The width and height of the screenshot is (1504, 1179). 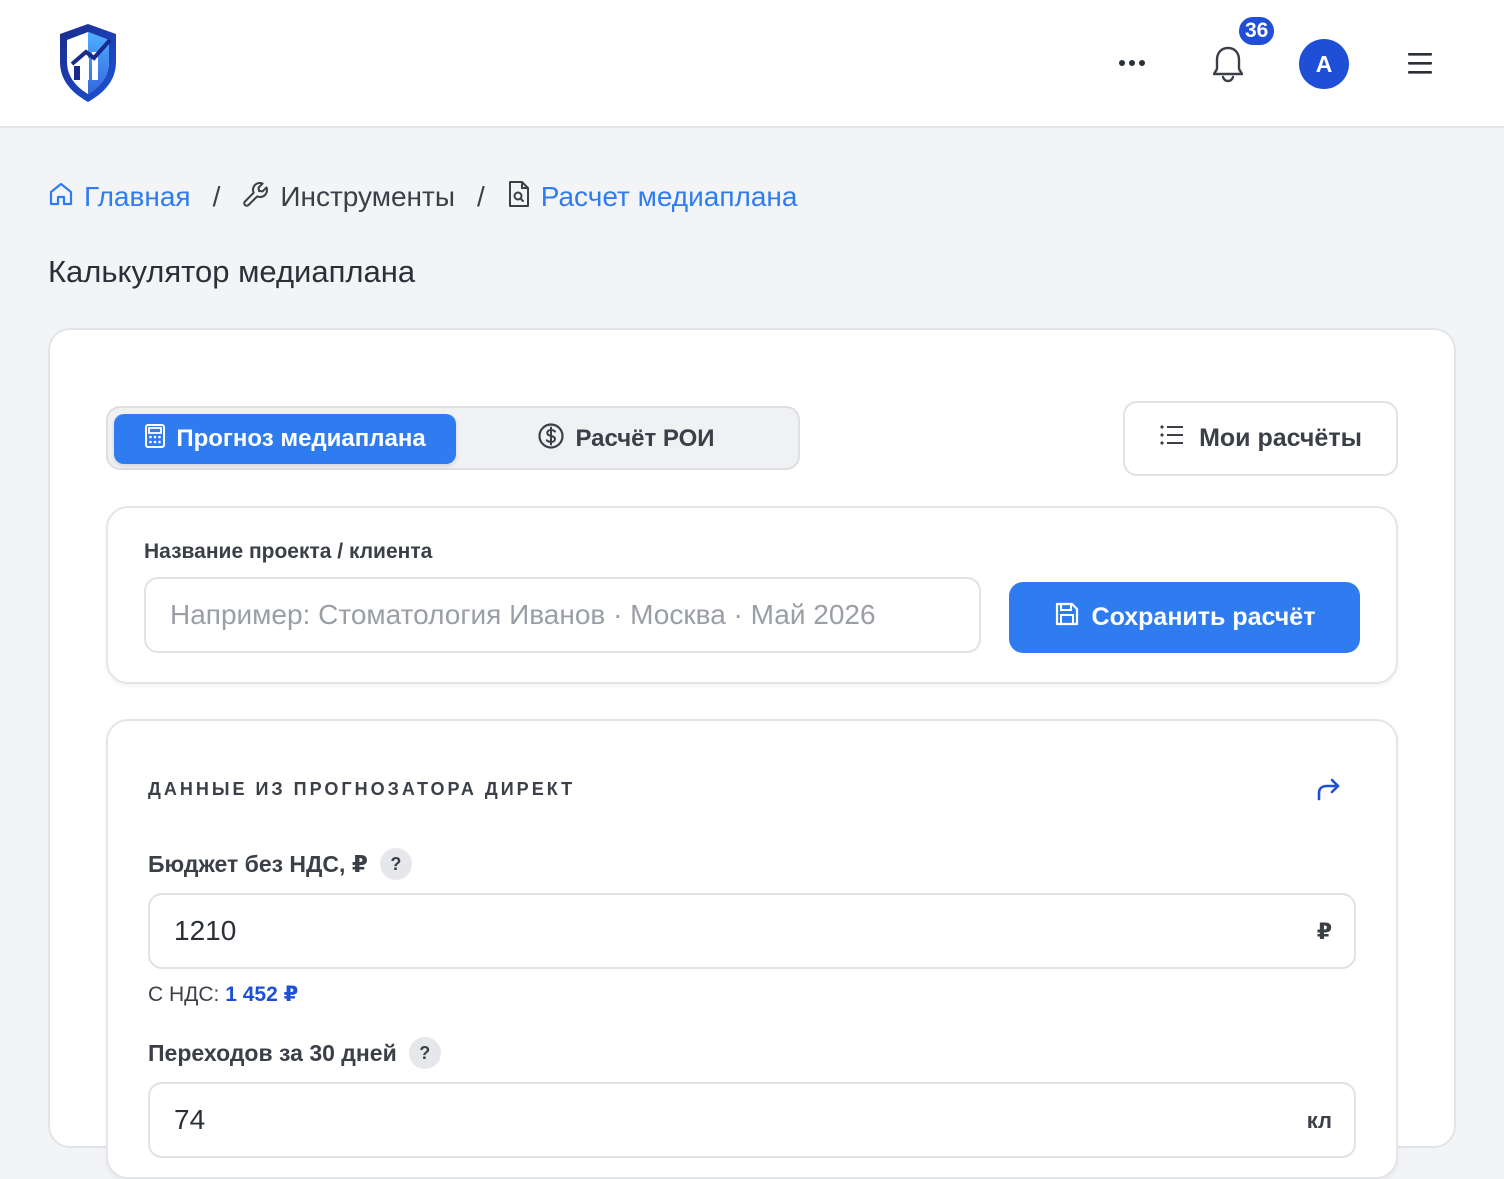 What do you see at coordinates (256, 197) in the screenshot?
I see `wrench-icon` at bounding box center [256, 197].